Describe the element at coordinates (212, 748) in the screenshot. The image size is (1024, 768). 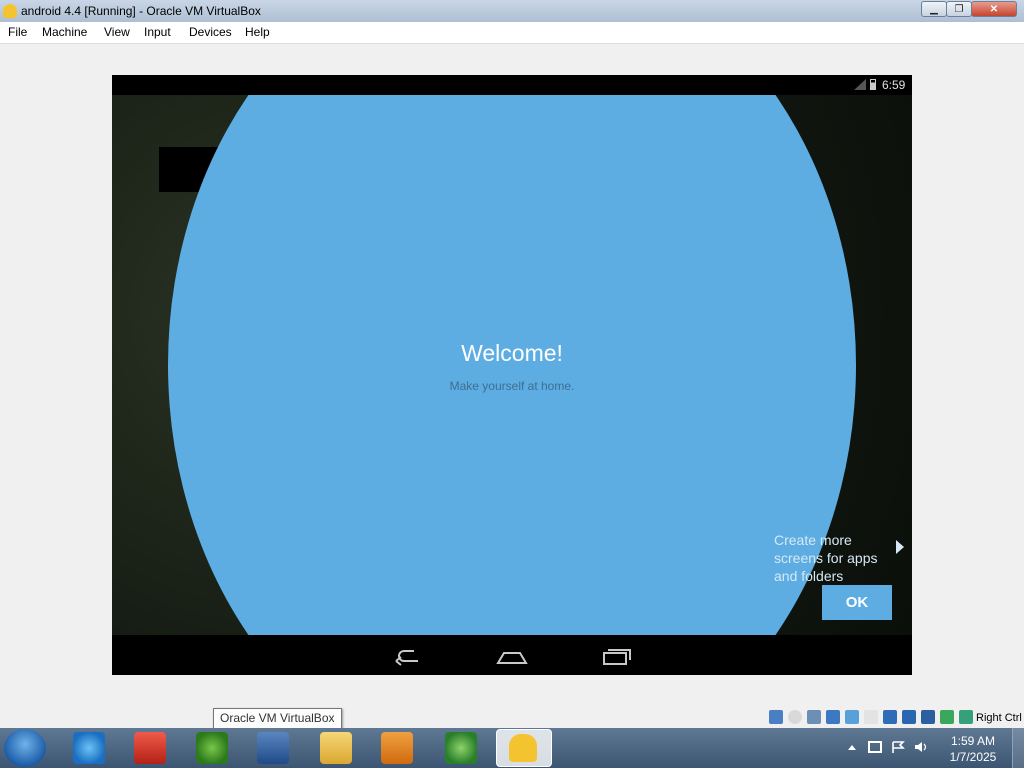
I see `download-manager-icon` at that location.